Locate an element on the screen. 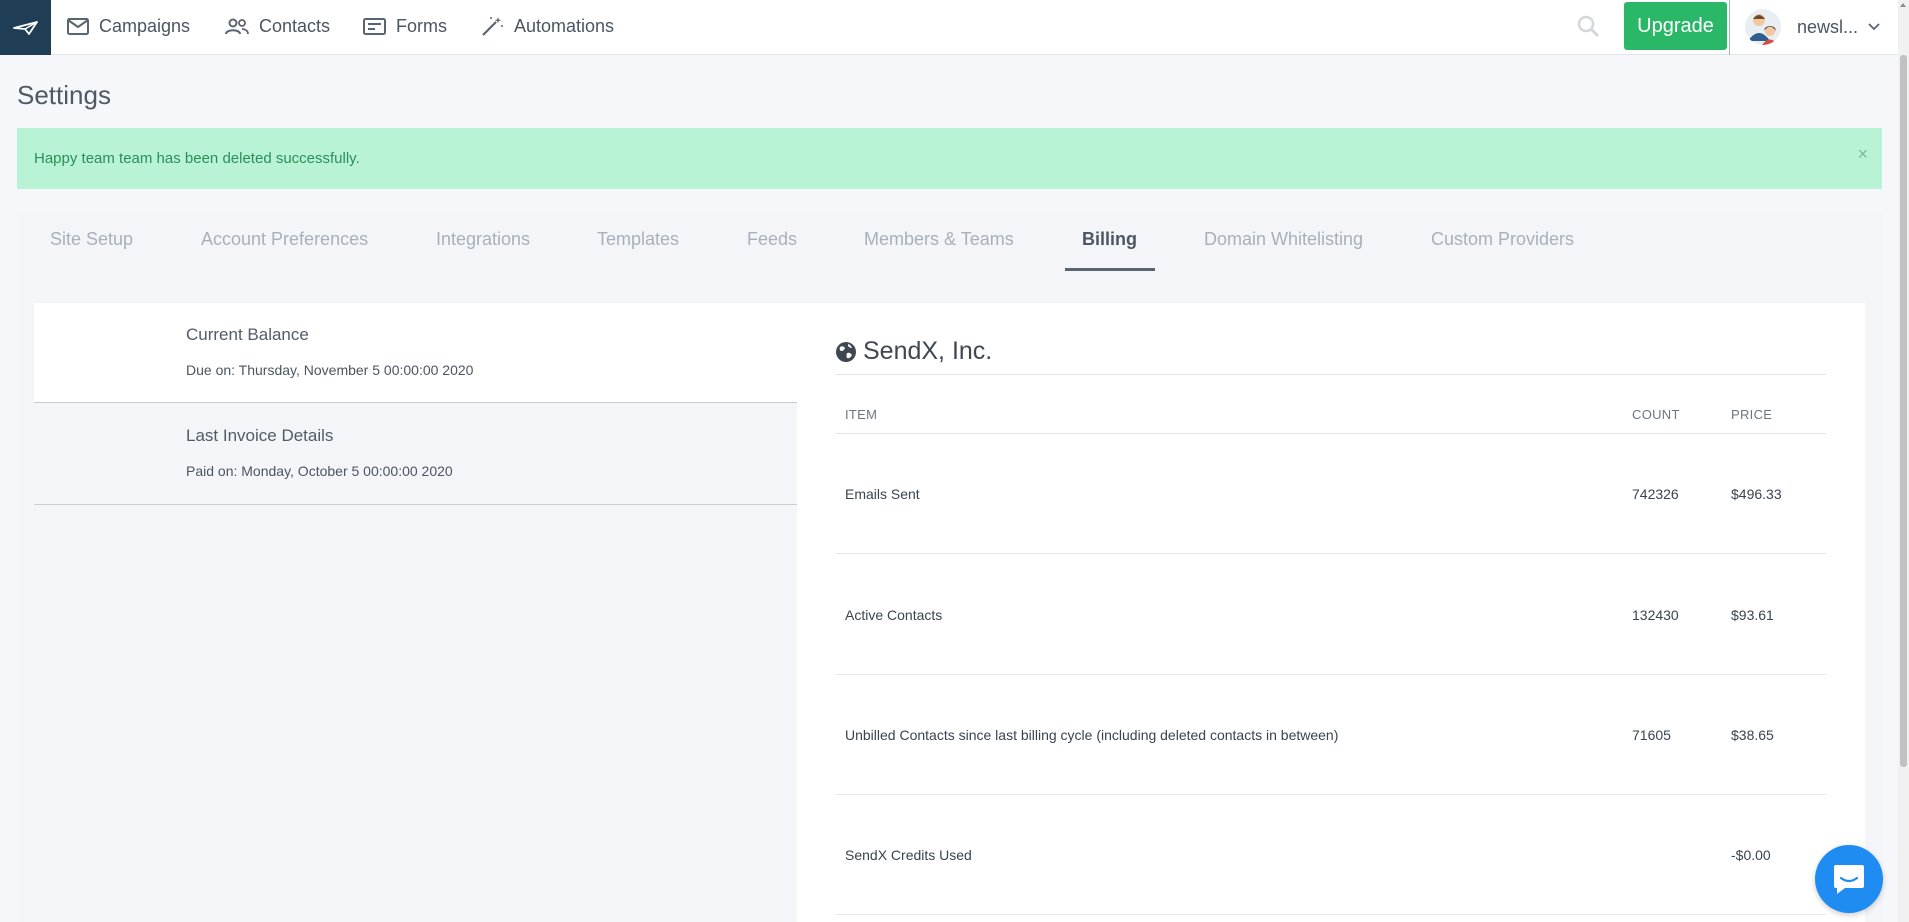  row-item: Emails Sent is located at coordinates (882, 493).